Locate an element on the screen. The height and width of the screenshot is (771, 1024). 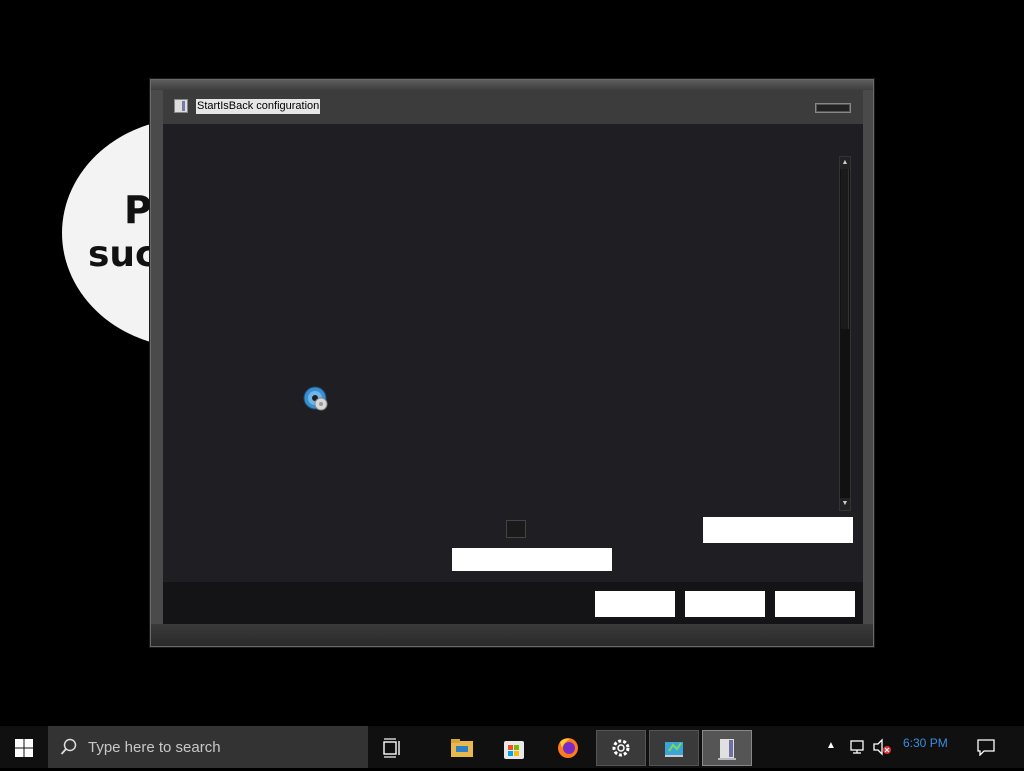
settings-button is located at coordinates (621, 748).